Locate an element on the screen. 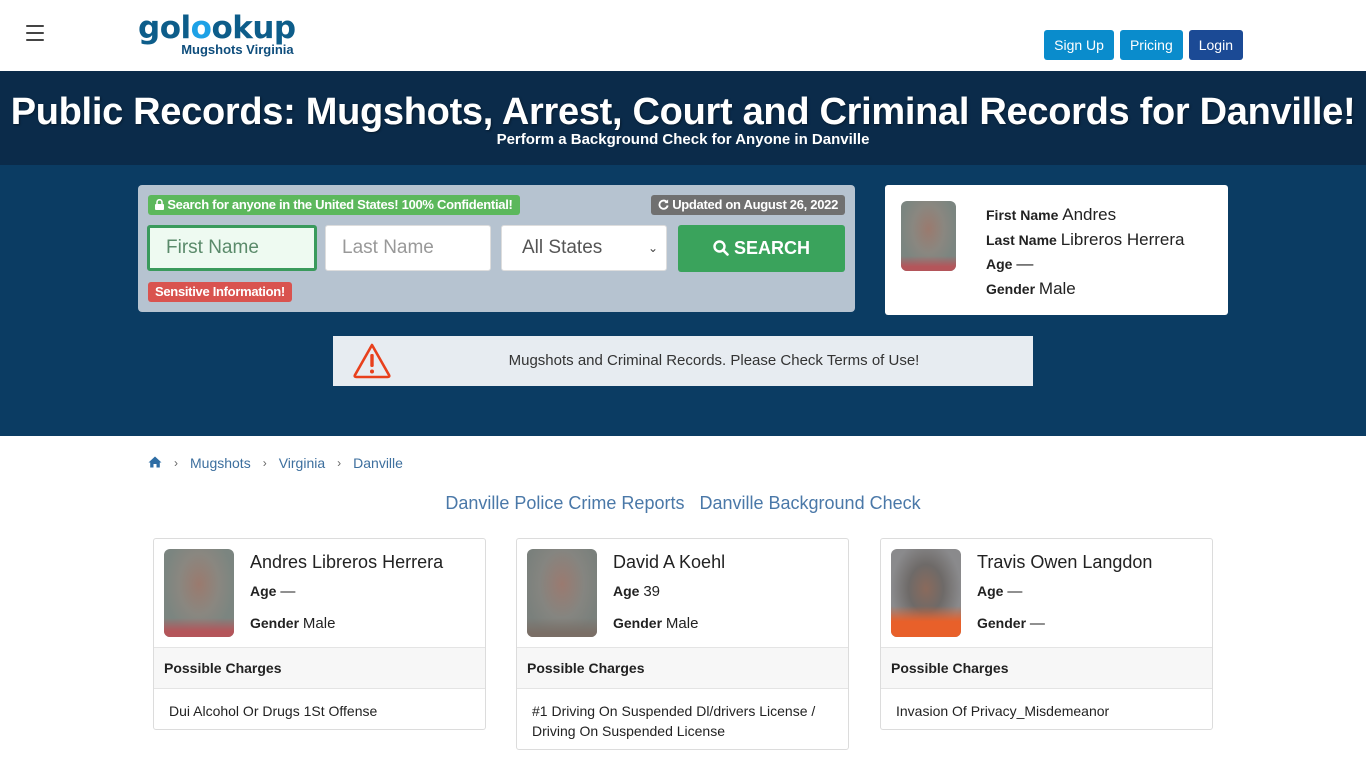  nav-buttons: Sign Up Pricing Login is located at coordinates (1143, 45).